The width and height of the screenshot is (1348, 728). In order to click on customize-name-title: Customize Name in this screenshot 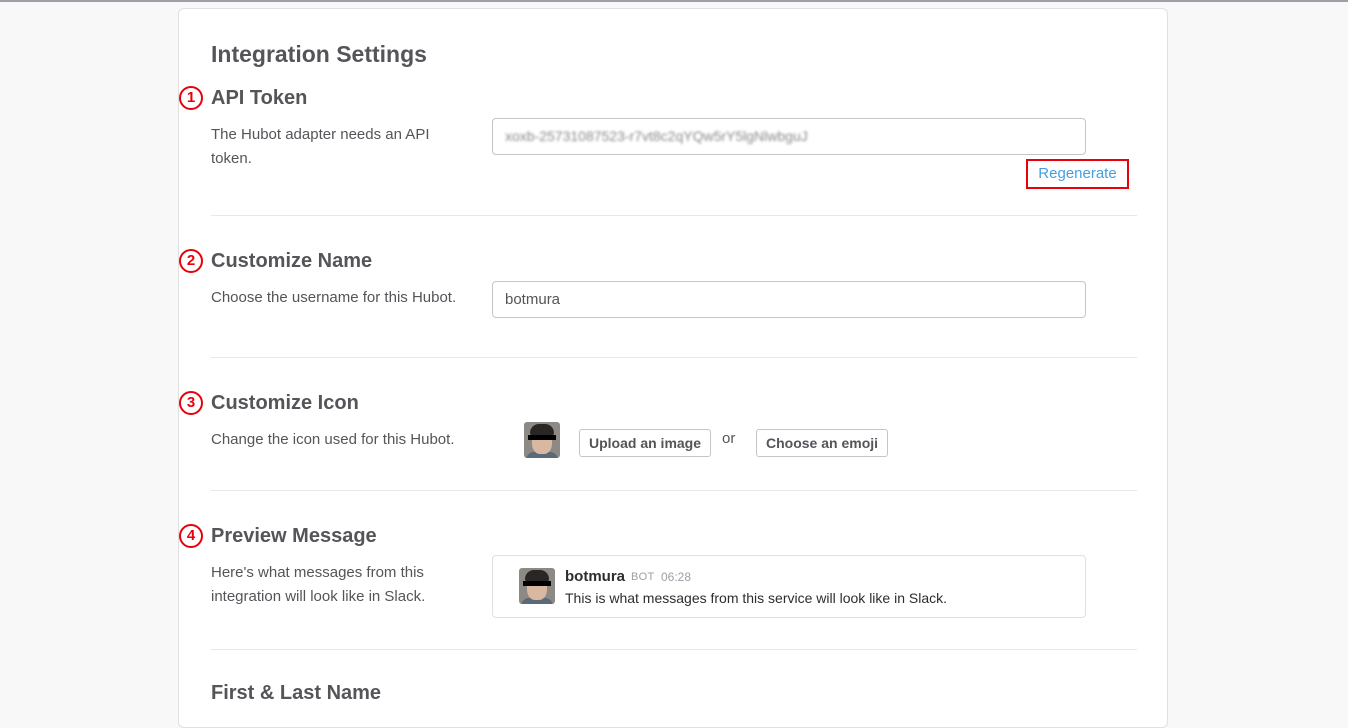, I will do `click(292, 261)`.